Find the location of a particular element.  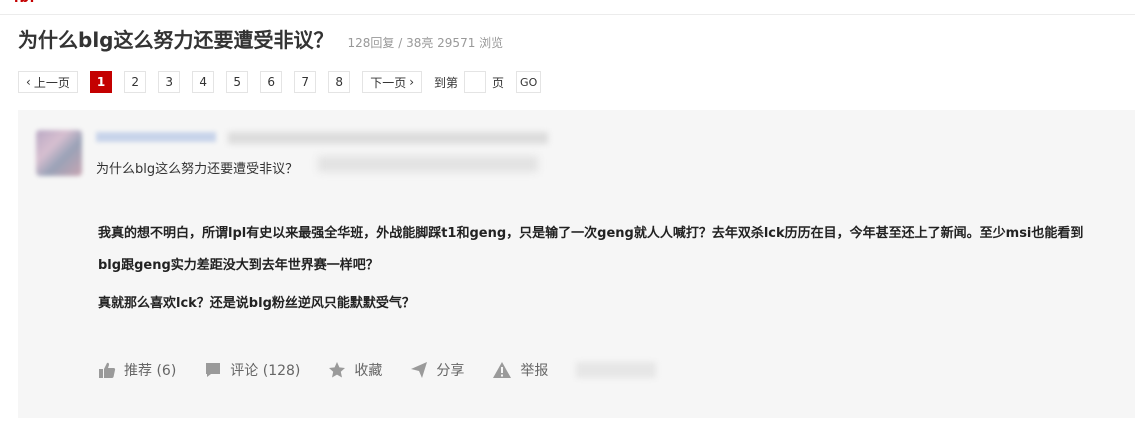

top-nav-text: lbl is located at coordinates (24, 3).